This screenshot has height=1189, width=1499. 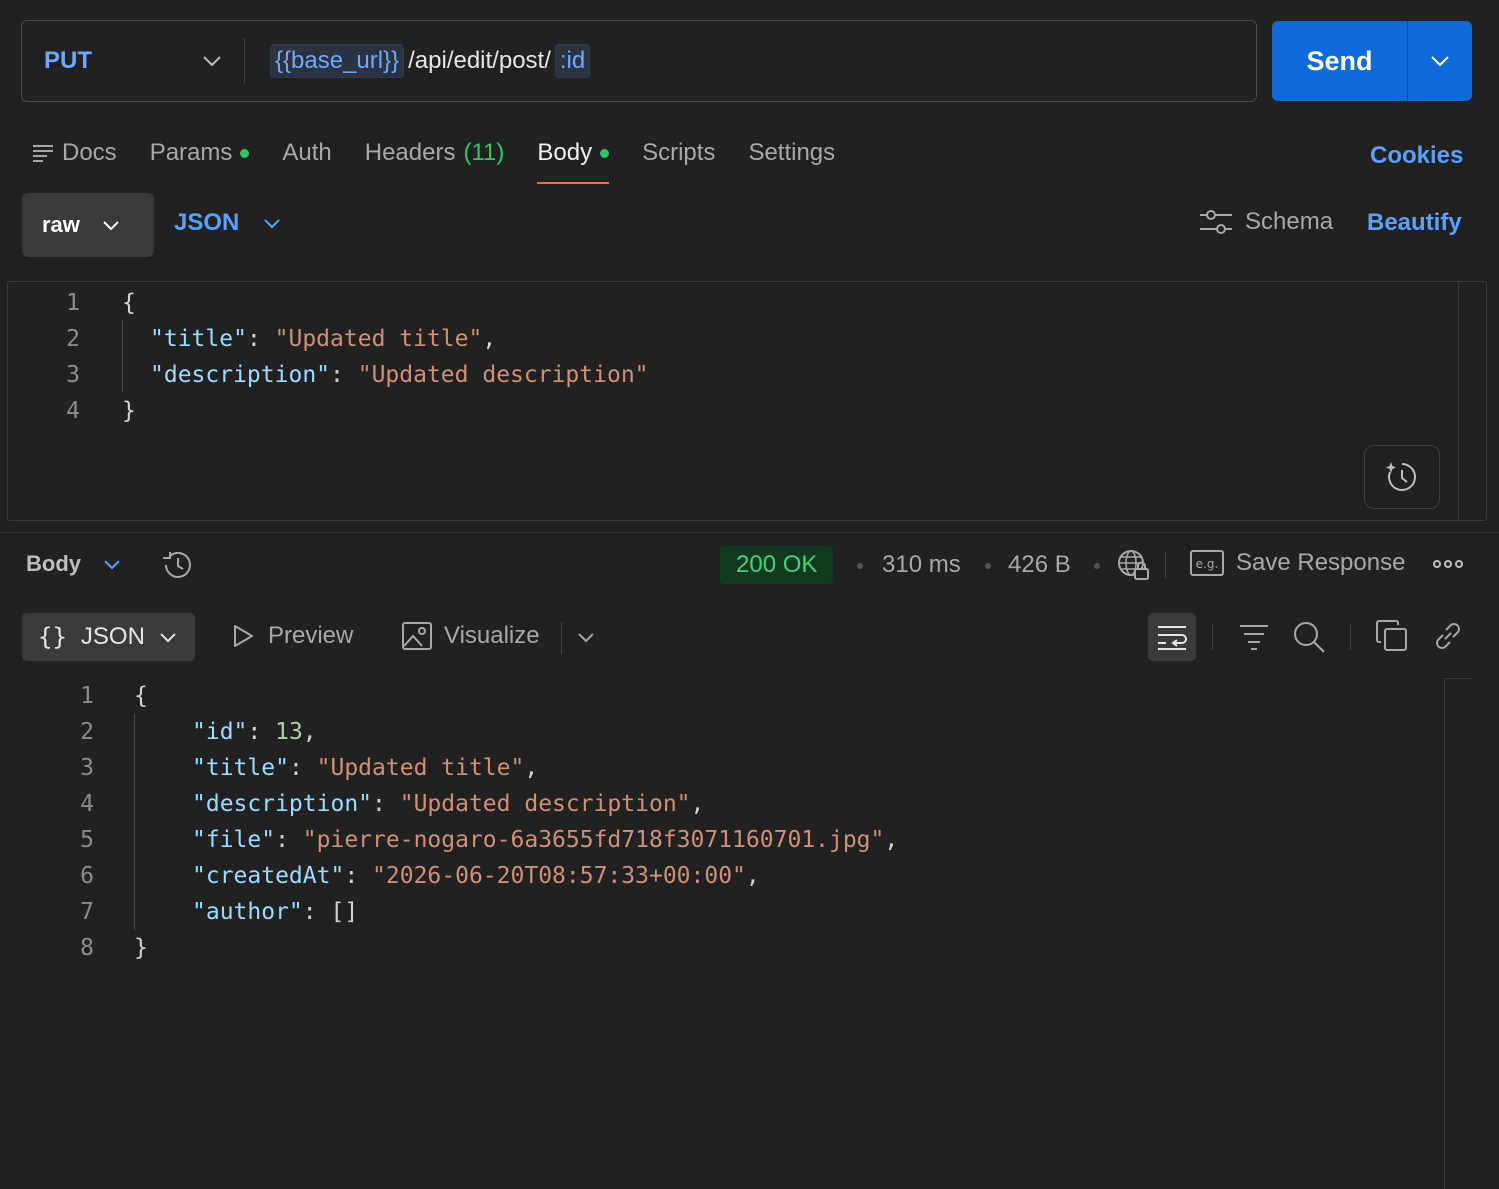 I want to click on wrap-lines-button, so click(x=1172, y=637).